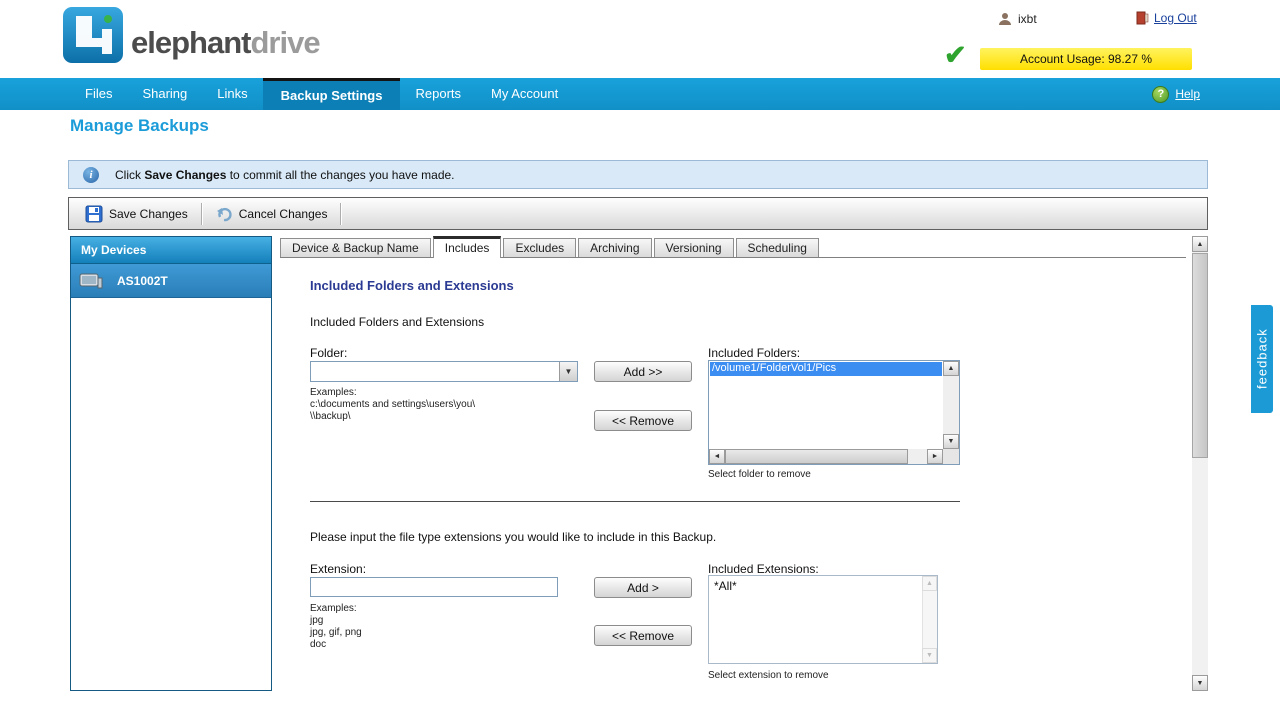 The image size is (1280, 720). I want to click on tab-includes: Includes, so click(467, 247).